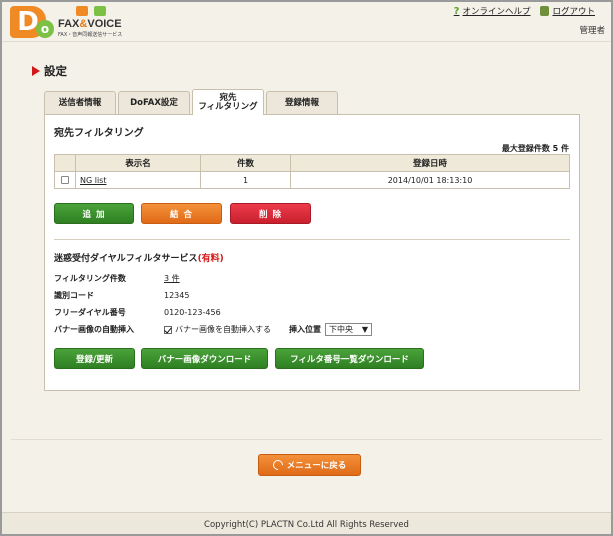 The height and width of the screenshot is (536, 613). What do you see at coordinates (245, 180) in the screenshot?
I see `row-count-cell: 1` at bounding box center [245, 180].